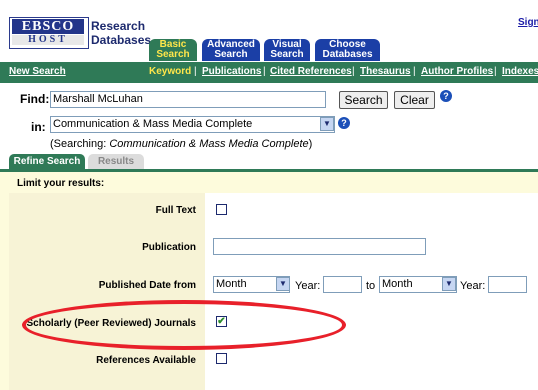  Describe the element at coordinates (347, 54) in the screenshot. I see `tab-label-line2: Databases` at that location.